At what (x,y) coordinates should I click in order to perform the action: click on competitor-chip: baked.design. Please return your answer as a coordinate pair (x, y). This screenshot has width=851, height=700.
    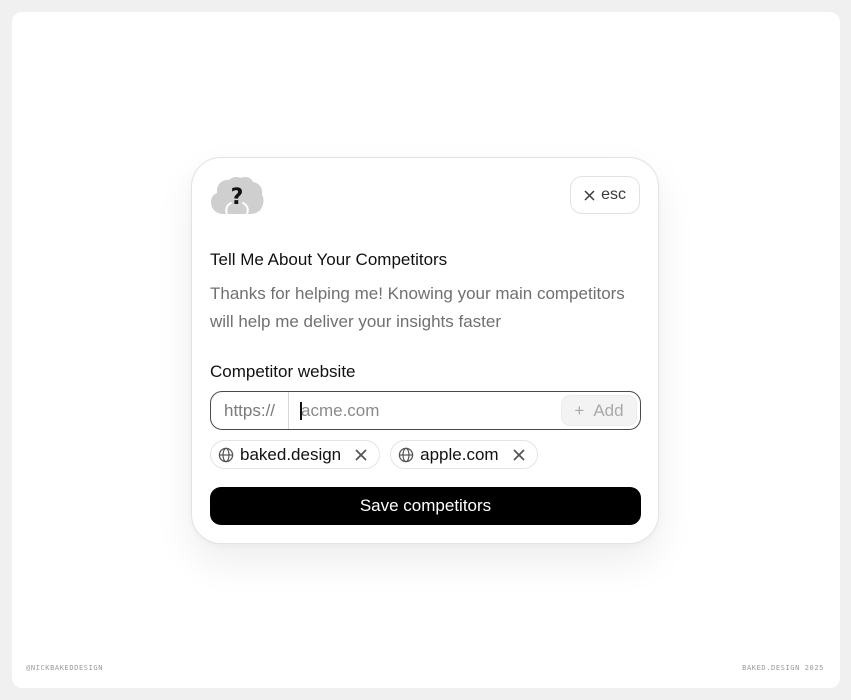
    Looking at the image, I should click on (295, 454).